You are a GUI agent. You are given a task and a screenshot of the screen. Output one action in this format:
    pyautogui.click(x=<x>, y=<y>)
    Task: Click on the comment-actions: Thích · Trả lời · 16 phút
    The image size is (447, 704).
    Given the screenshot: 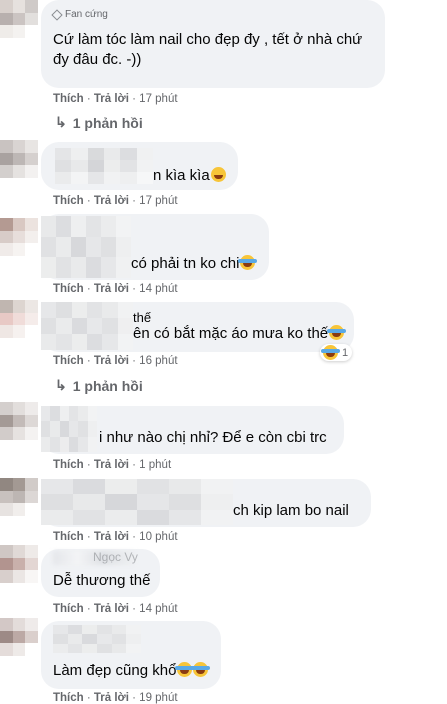 What is the action you would take?
    pyautogui.click(x=115, y=361)
    